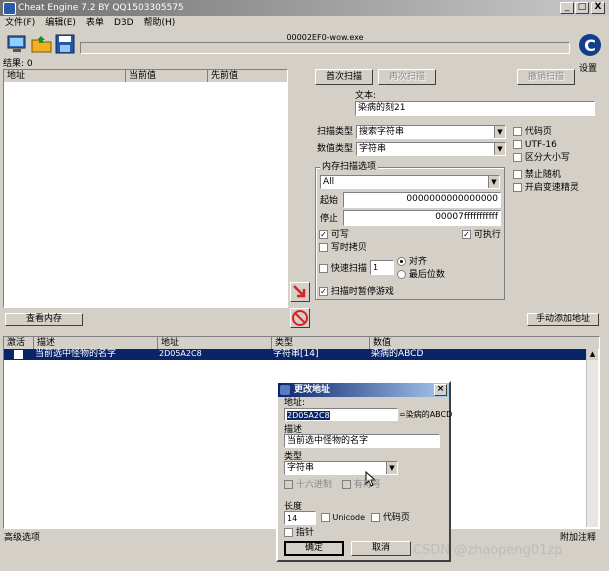  I want to click on value-type-label: 数值类型, so click(335, 149).